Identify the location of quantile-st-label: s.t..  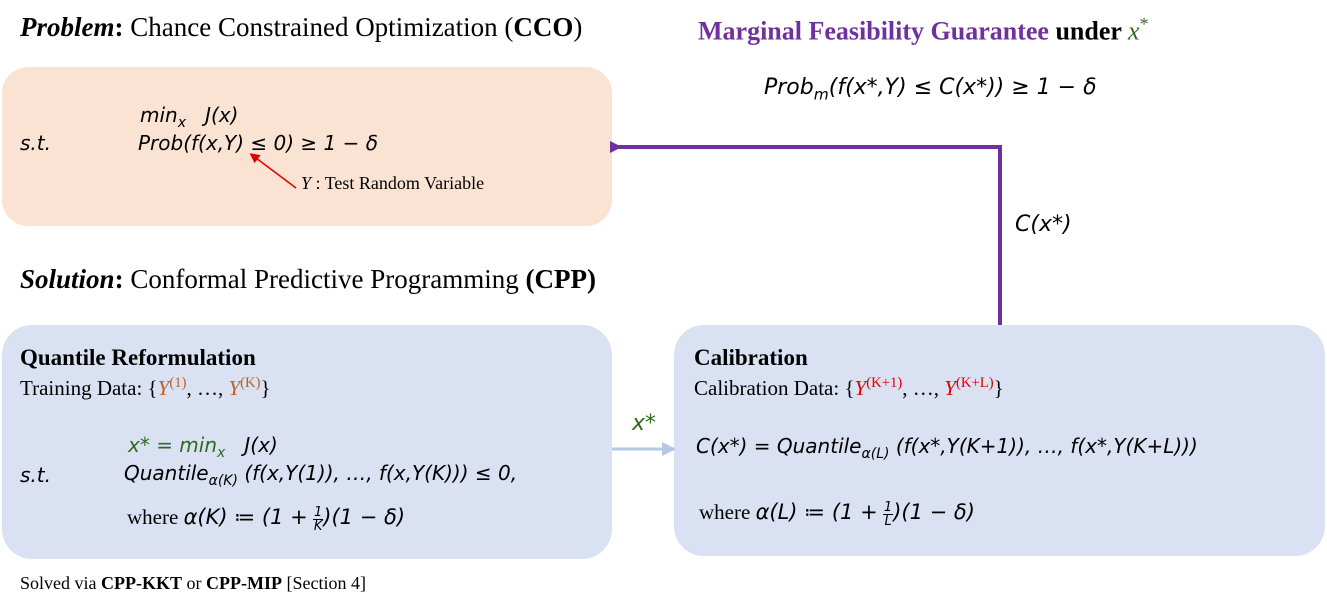
(35, 475).